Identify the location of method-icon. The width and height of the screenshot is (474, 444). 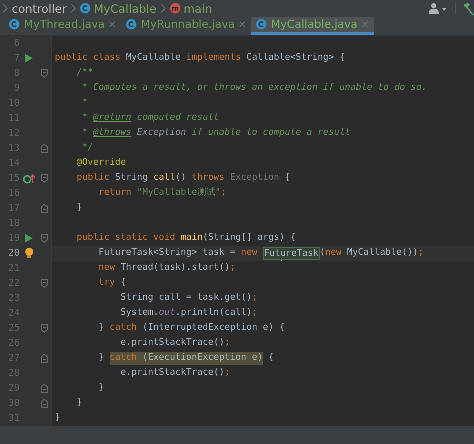
(175, 8).